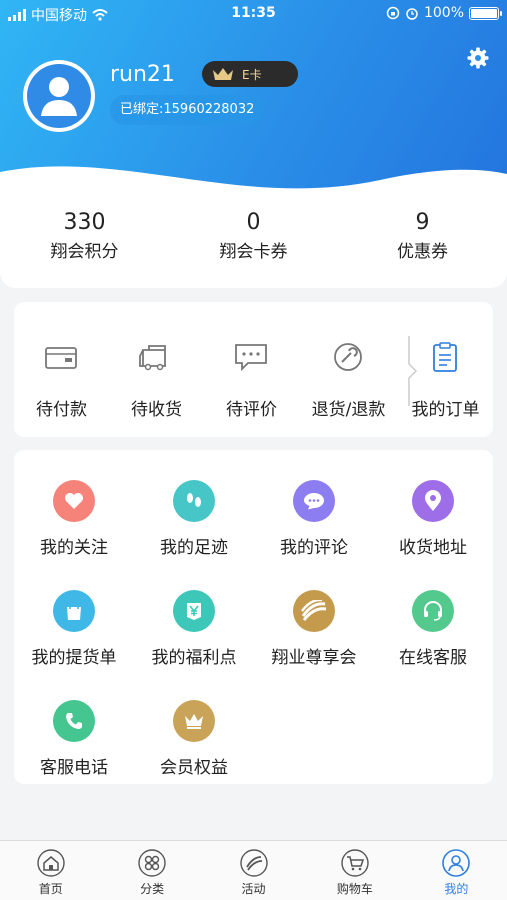 The height and width of the screenshot is (900, 507). What do you see at coordinates (348, 410) in the screenshot?
I see `order-label: 退货/退款` at bounding box center [348, 410].